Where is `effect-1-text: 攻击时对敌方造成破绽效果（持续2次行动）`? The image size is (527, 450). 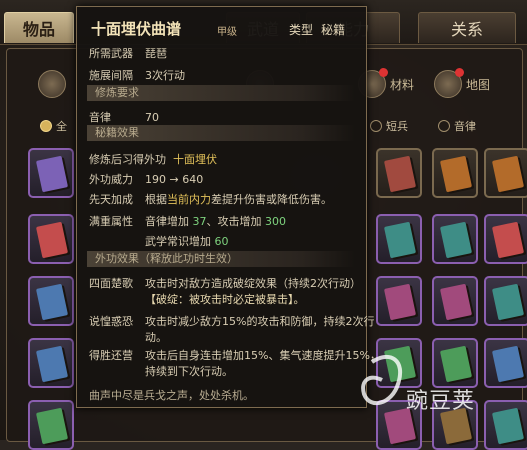
effect-1-text: 攻击时对敌方造成破绽效果（持续2次行动） is located at coordinates (253, 283).